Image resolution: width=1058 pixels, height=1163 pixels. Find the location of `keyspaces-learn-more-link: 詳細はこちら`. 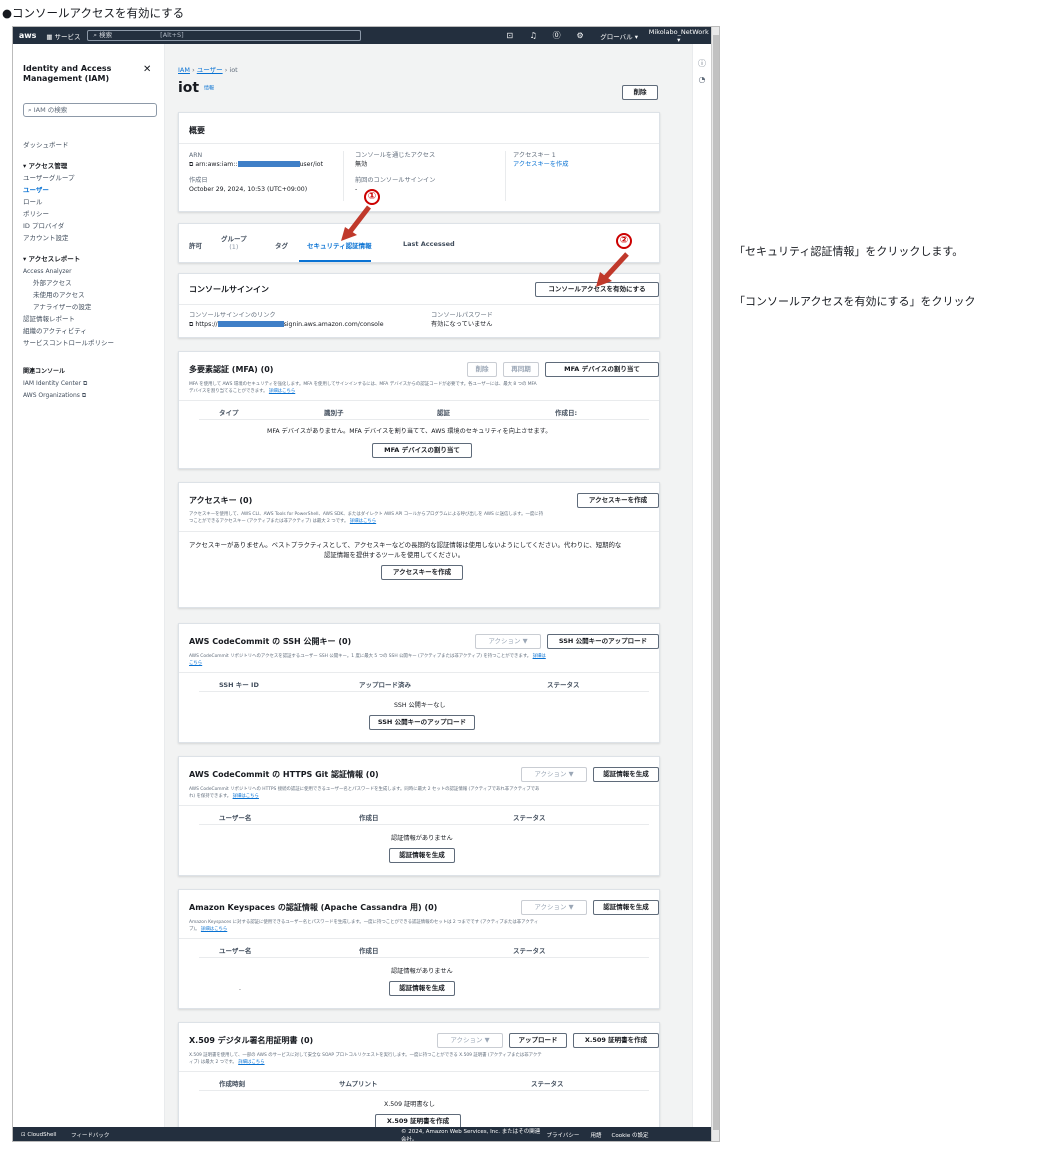

keyspaces-learn-more-link: 詳細はこちら is located at coordinates (214, 929).